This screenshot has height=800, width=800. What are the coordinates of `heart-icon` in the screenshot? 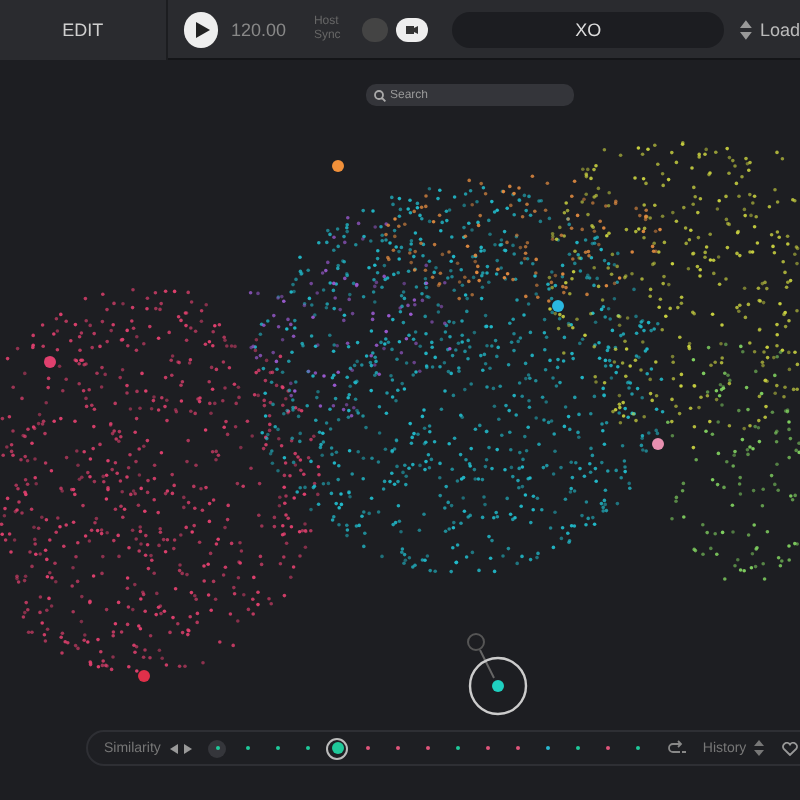 It's located at (790, 748).